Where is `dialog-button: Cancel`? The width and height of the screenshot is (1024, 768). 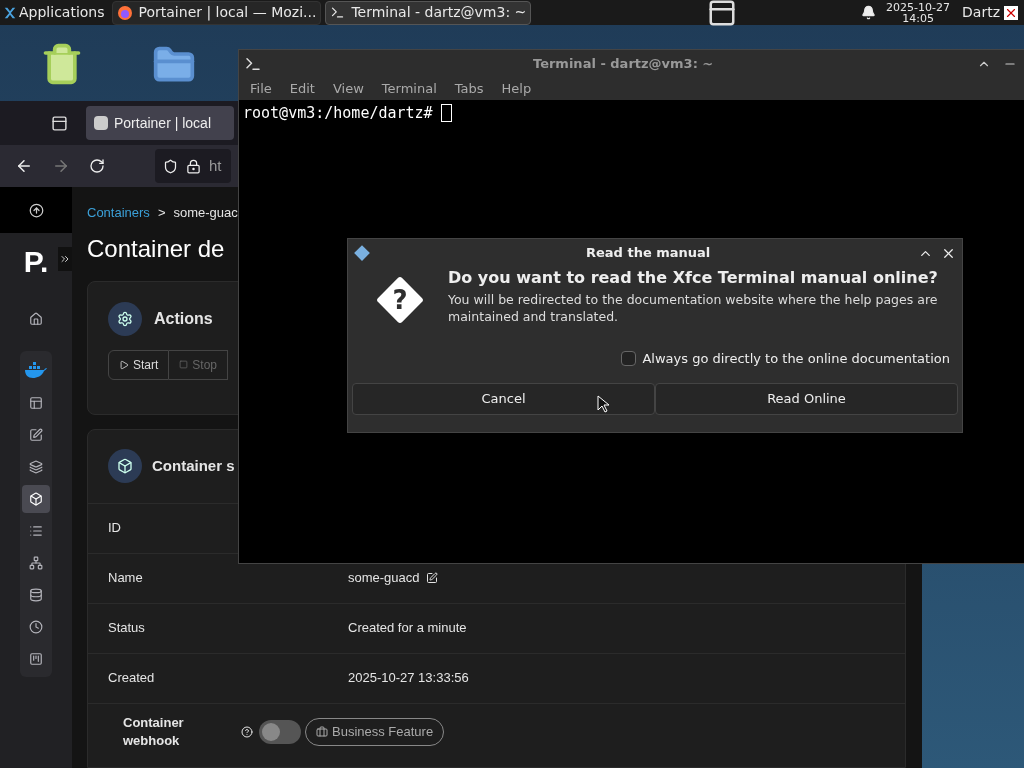 dialog-button: Cancel is located at coordinates (503, 398).